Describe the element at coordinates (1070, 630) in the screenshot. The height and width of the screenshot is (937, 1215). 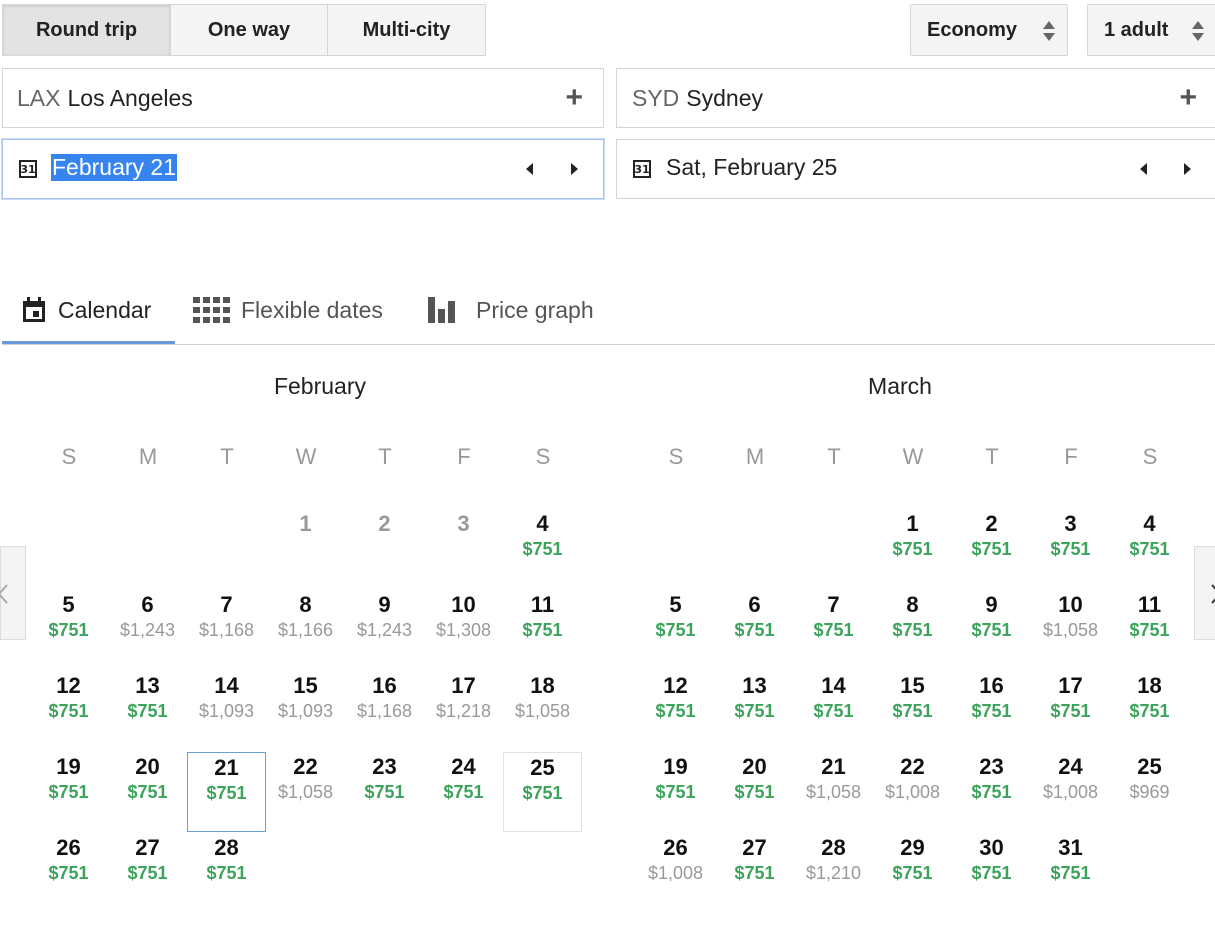
I see `calendar-day: 10 $1,058` at that location.